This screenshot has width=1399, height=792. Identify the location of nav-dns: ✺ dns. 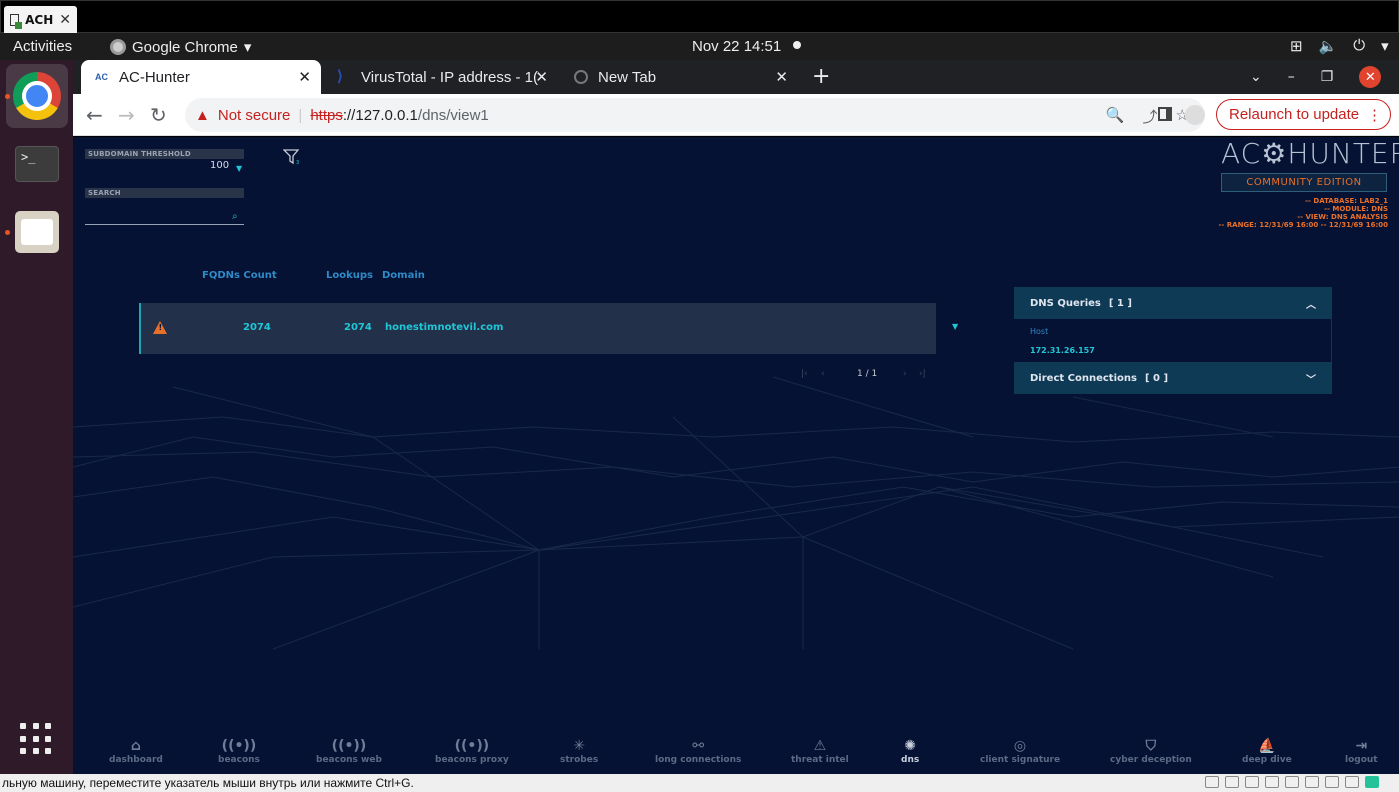
(910, 751).